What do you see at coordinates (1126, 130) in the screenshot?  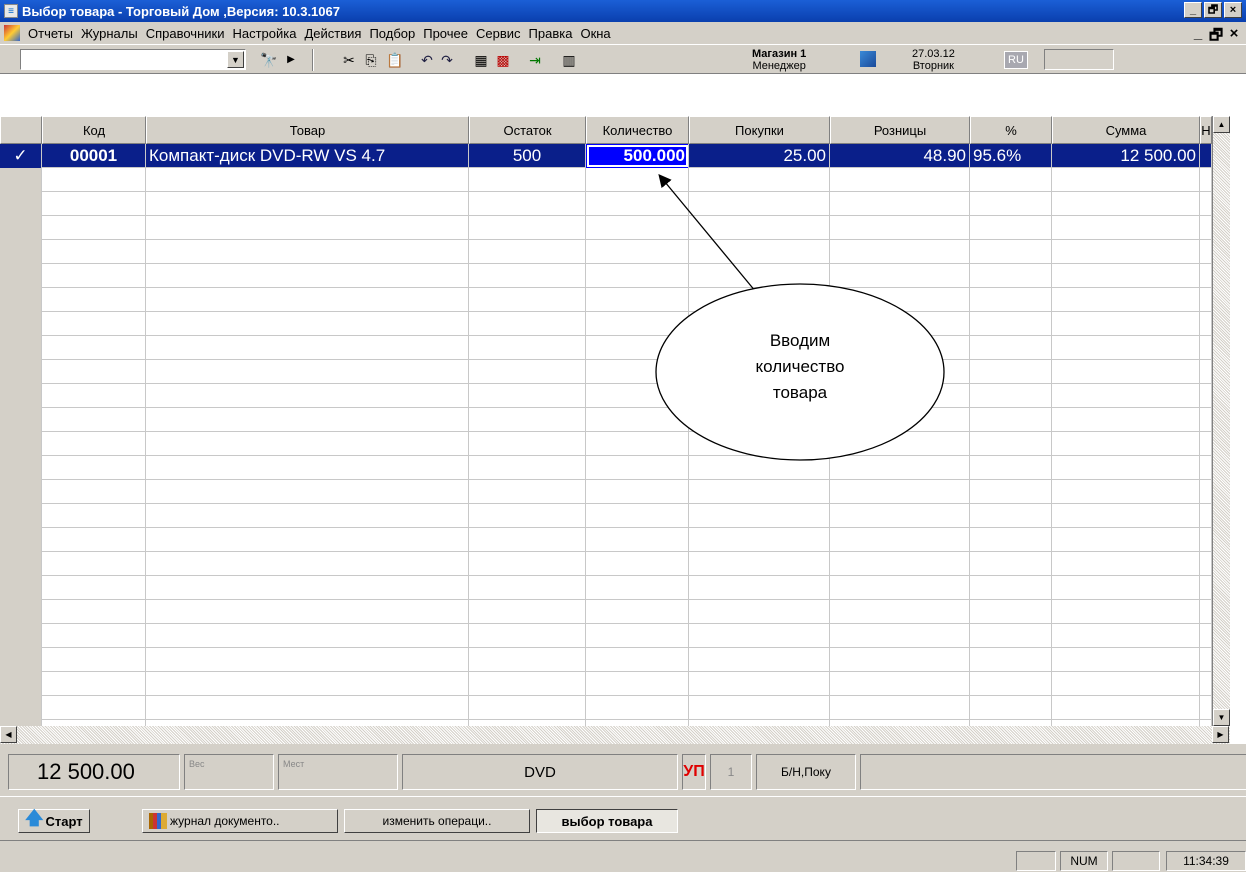 I see `header-sum: Сумма` at bounding box center [1126, 130].